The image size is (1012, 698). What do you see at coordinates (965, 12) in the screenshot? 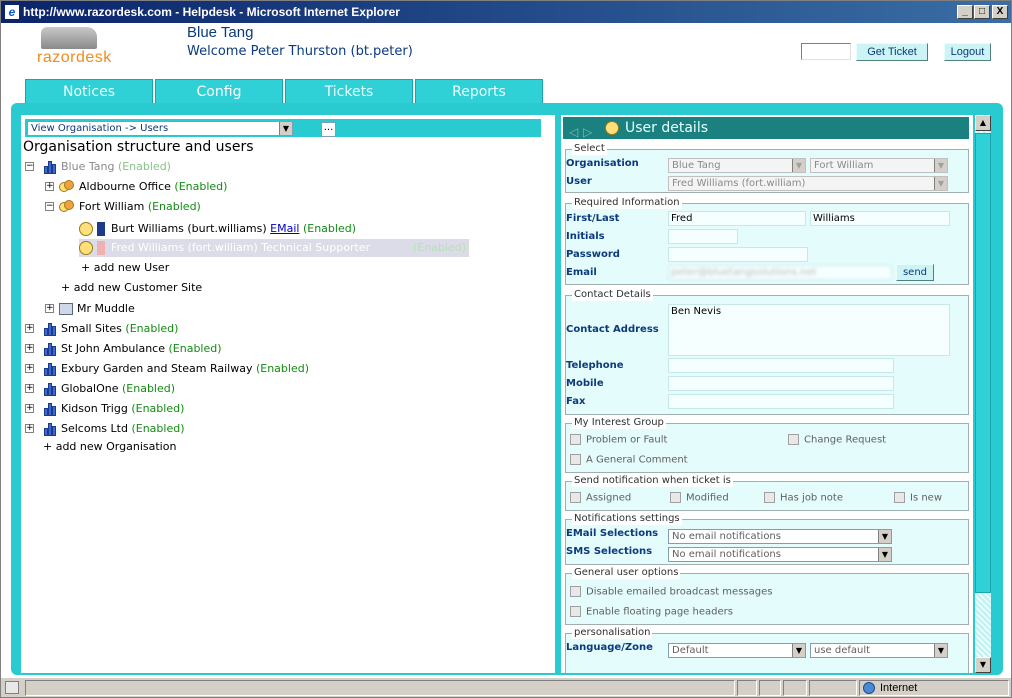
I see `minimize-button: _` at bounding box center [965, 12].